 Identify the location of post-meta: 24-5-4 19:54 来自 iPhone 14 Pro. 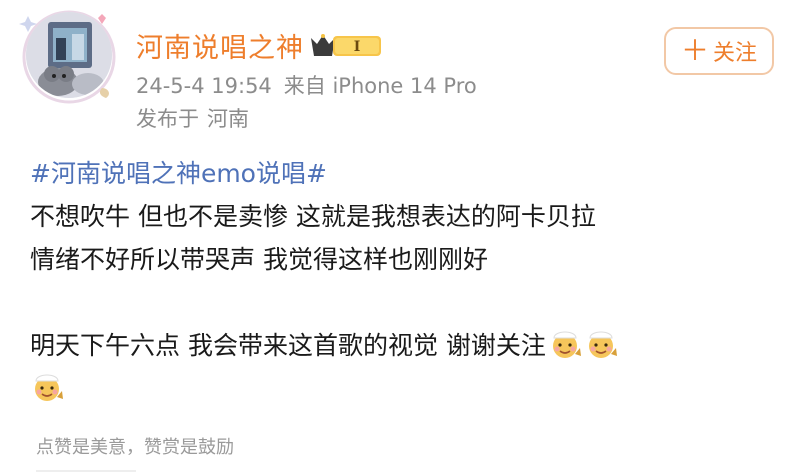
(306, 85).